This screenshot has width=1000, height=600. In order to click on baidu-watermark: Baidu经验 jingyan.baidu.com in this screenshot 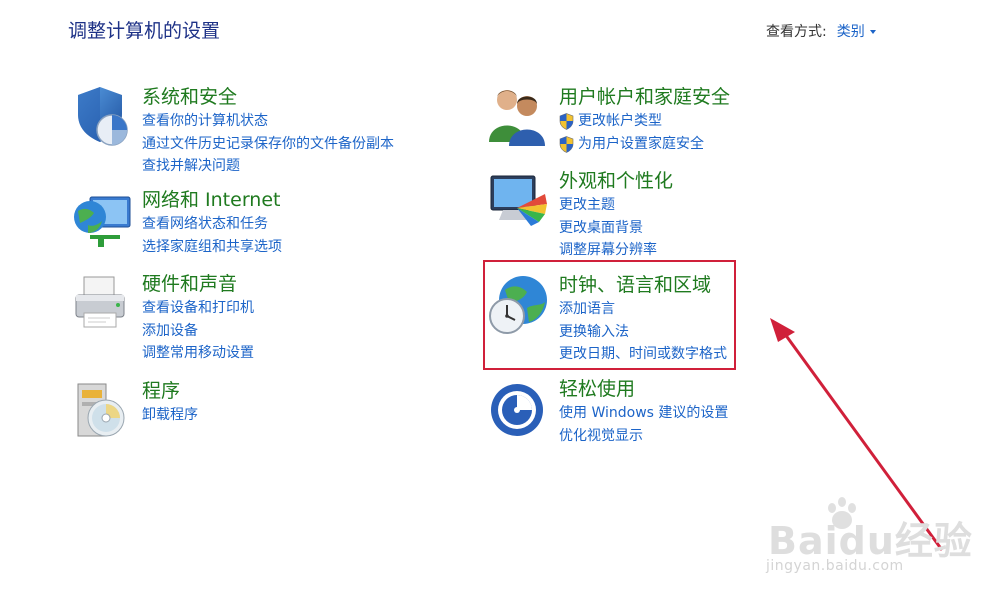, I will do `click(880, 543)`.